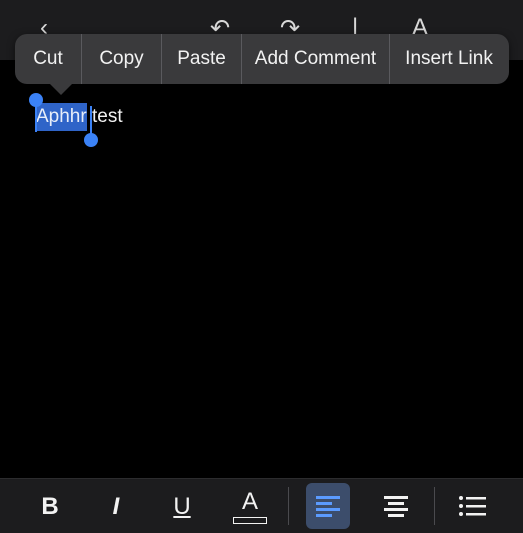 Image resolution: width=523 pixels, height=533 pixels. Describe the element at coordinates (61, 89) in the screenshot. I see `context-menu-pointer` at that location.